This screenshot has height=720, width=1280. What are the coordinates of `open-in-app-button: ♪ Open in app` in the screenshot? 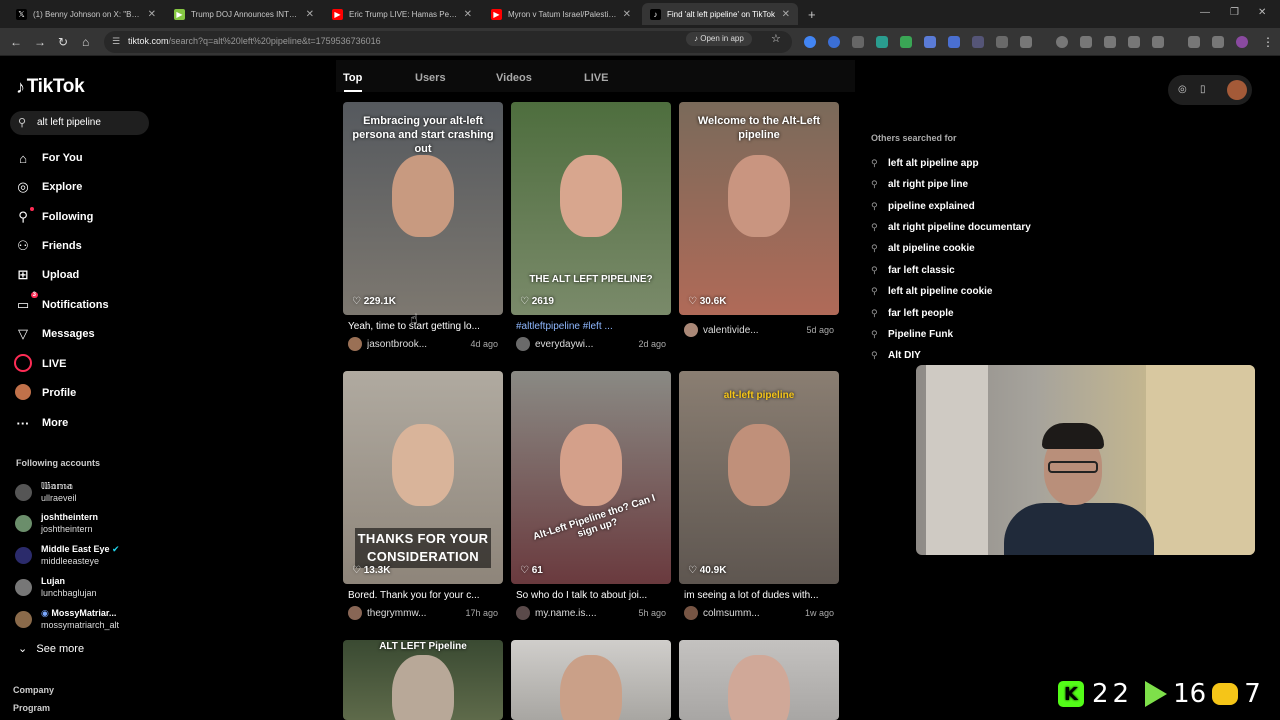 It's located at (719, 39).